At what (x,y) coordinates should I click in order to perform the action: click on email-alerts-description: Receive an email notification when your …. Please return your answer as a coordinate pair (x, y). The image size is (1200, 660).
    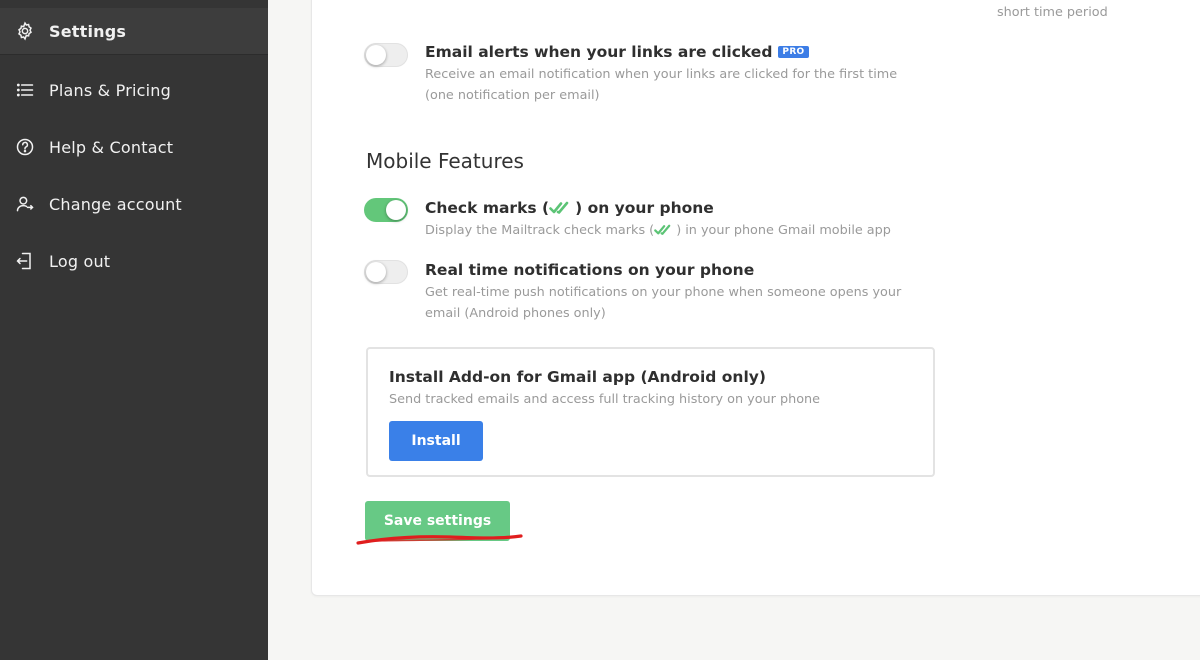
    Looking at the image, I should click on (685, 85).